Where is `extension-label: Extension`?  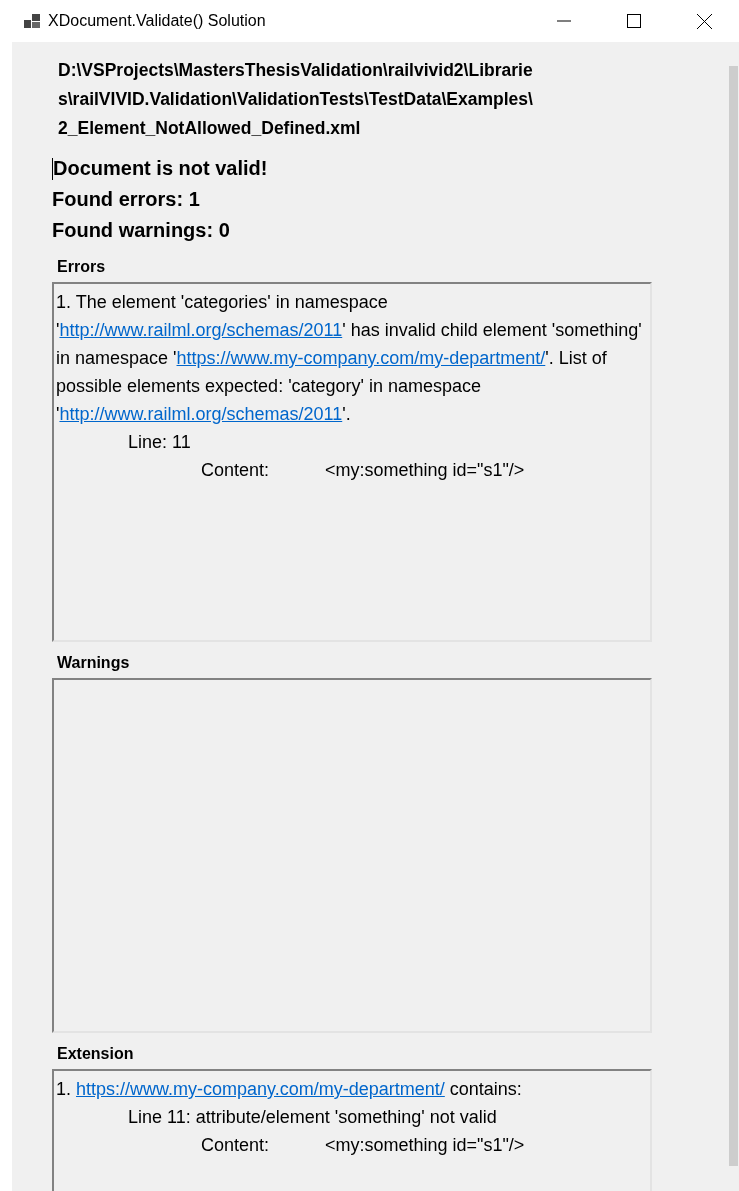
extension-label: Extension is located at coordinates (96, 1054).